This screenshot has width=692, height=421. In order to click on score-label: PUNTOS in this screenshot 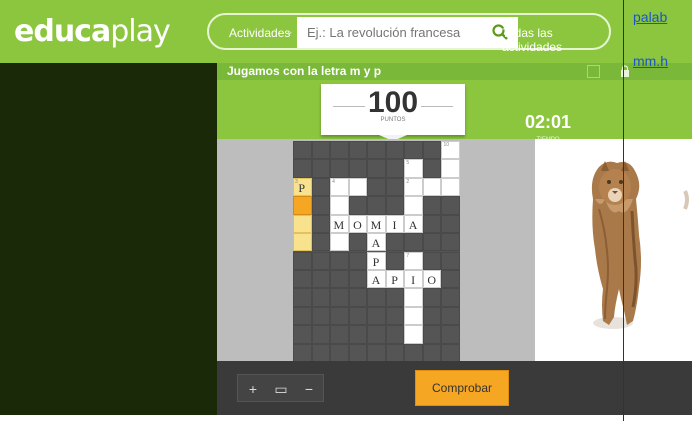, I will do `click(393, 120)`.